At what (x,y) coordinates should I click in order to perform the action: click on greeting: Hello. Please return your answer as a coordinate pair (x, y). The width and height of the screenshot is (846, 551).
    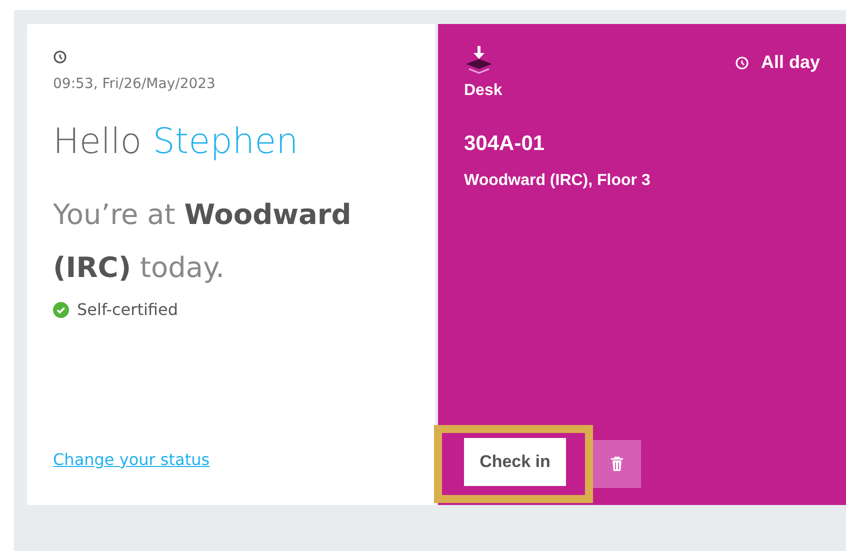
    Looking at the image, I should click on (97, 142).